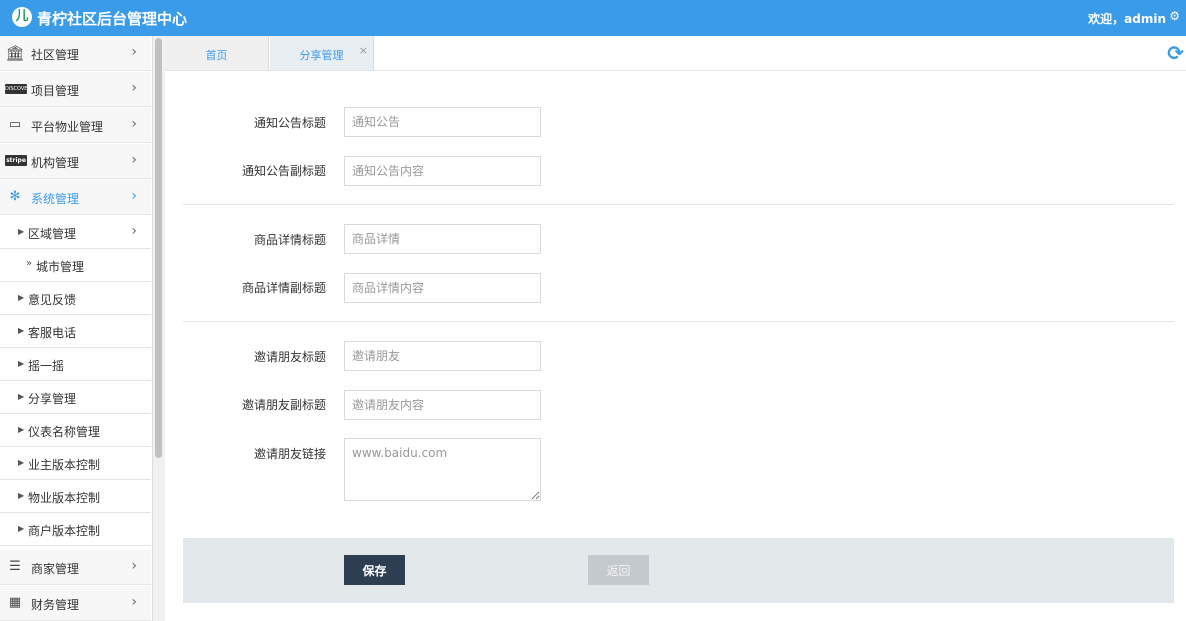 This screenshot has width=1186, height=621. Describe the element at coordinates (55, 199) in the screenshot. I see `sidebar-item-label: 系统管理` at that location.